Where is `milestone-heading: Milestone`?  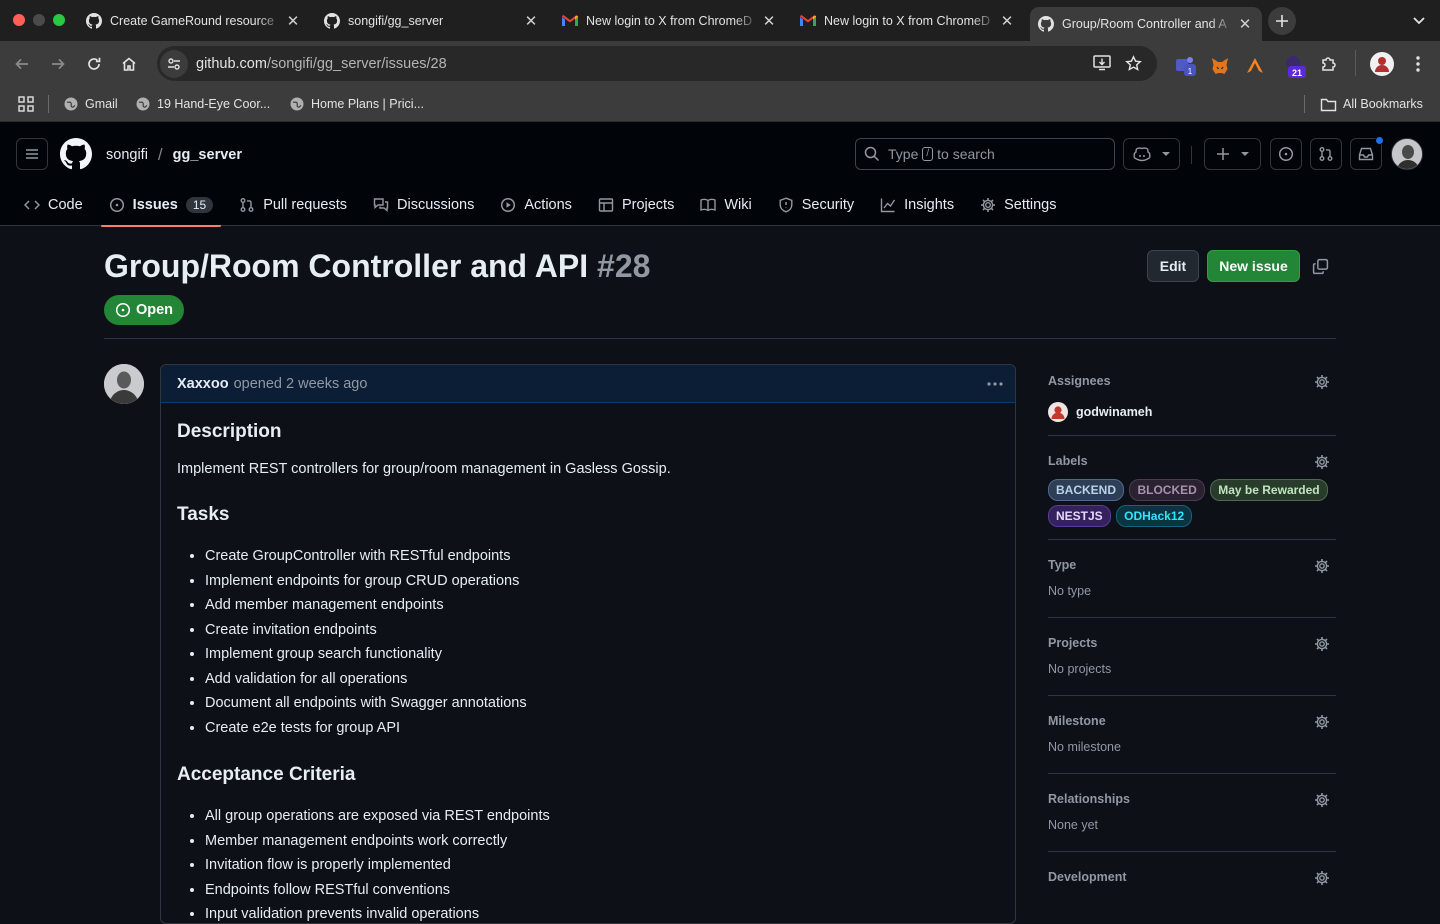
milestone-heading: Milestone is located at coordinates (1077, 721).